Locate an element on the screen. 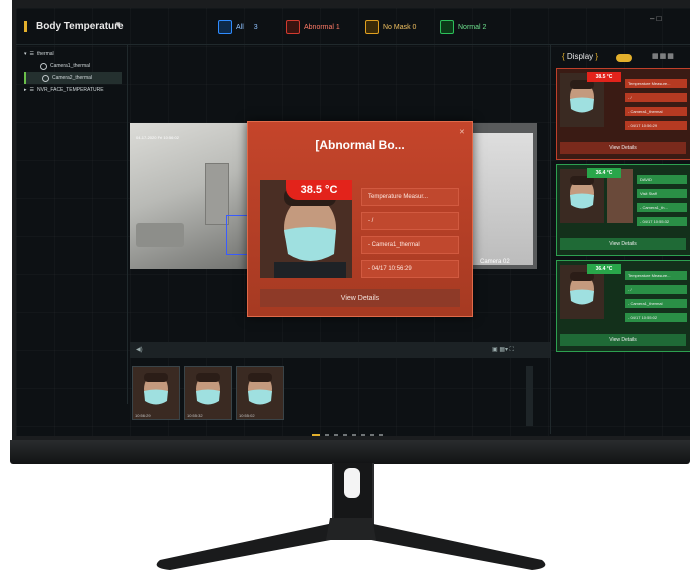 The height and width of the screenshot is (584, 690). monitor-stand-base is located at coordinates (351, 544).